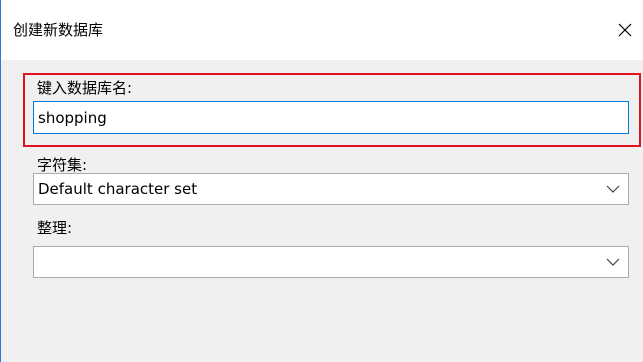 Image resolution: width=643 pixels, height=362 pixels. What do you see at coordinates (118, 189) in the screenshot?
I see `charset-select-value: Default character set` at bounding box center [118, 189].